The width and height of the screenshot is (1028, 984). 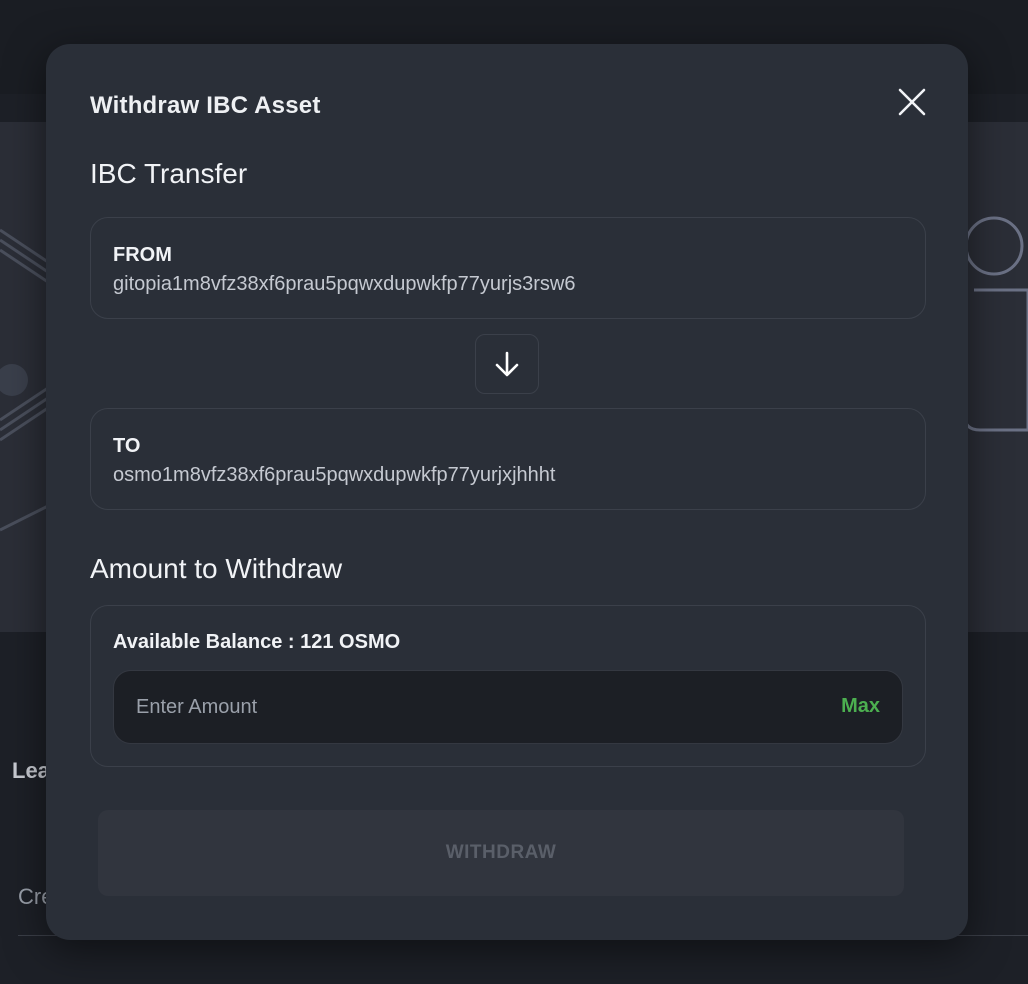 I want to click on close-icon, so click(x=912, y=102).